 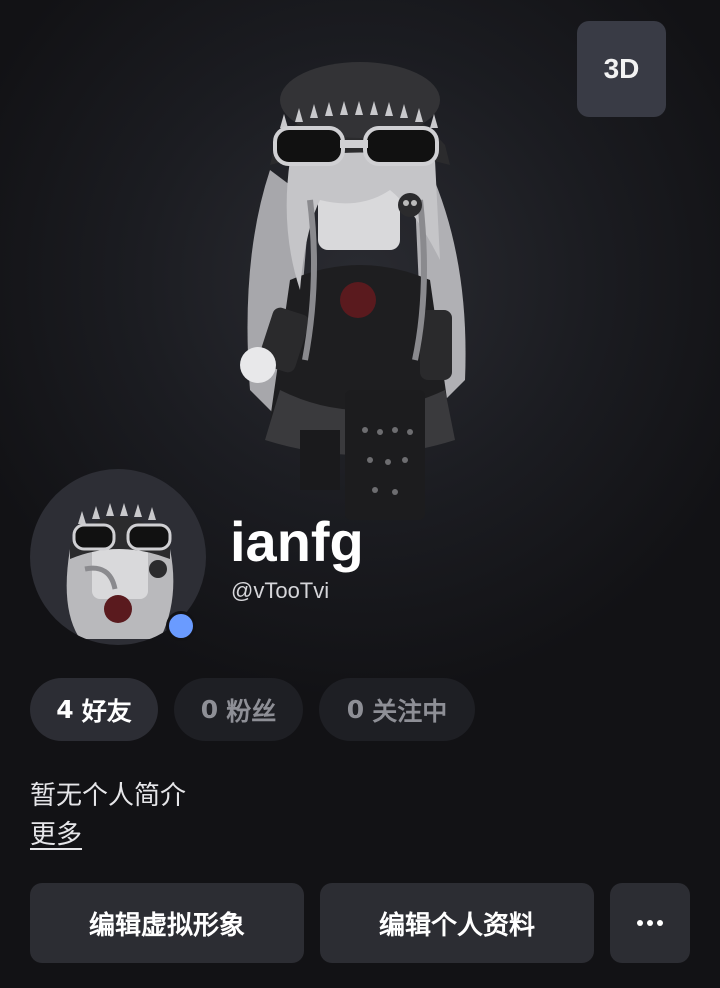 What do you see at coordinates (108, 796) in the screenshot?
I see `bio-text: 暂无个人简介` at bounding box center [108, 796].